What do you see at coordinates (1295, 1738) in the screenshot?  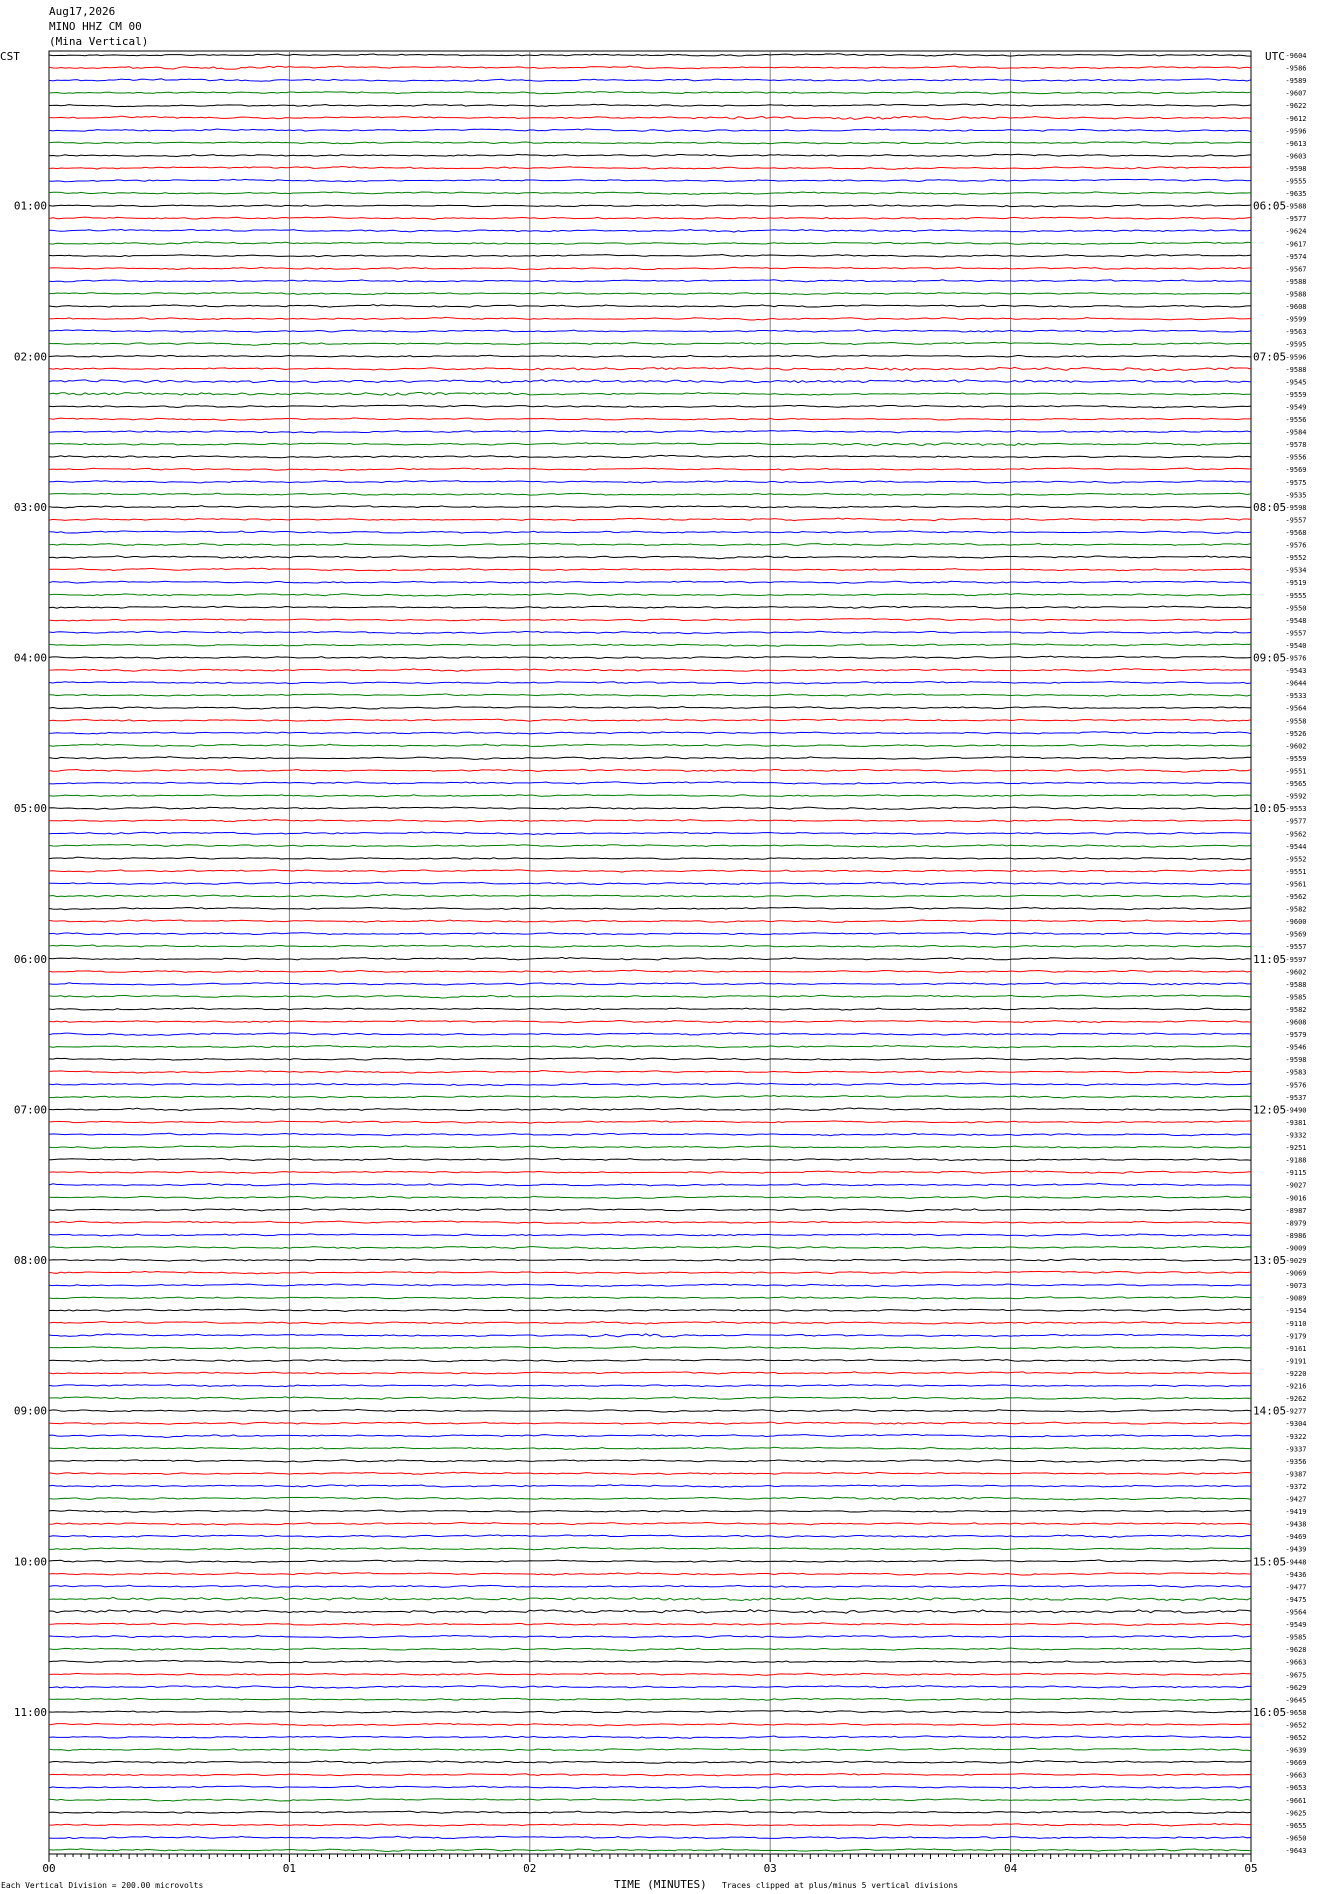 I see `trace-offset-label: -9652` at bounding box center [1295, 1738].